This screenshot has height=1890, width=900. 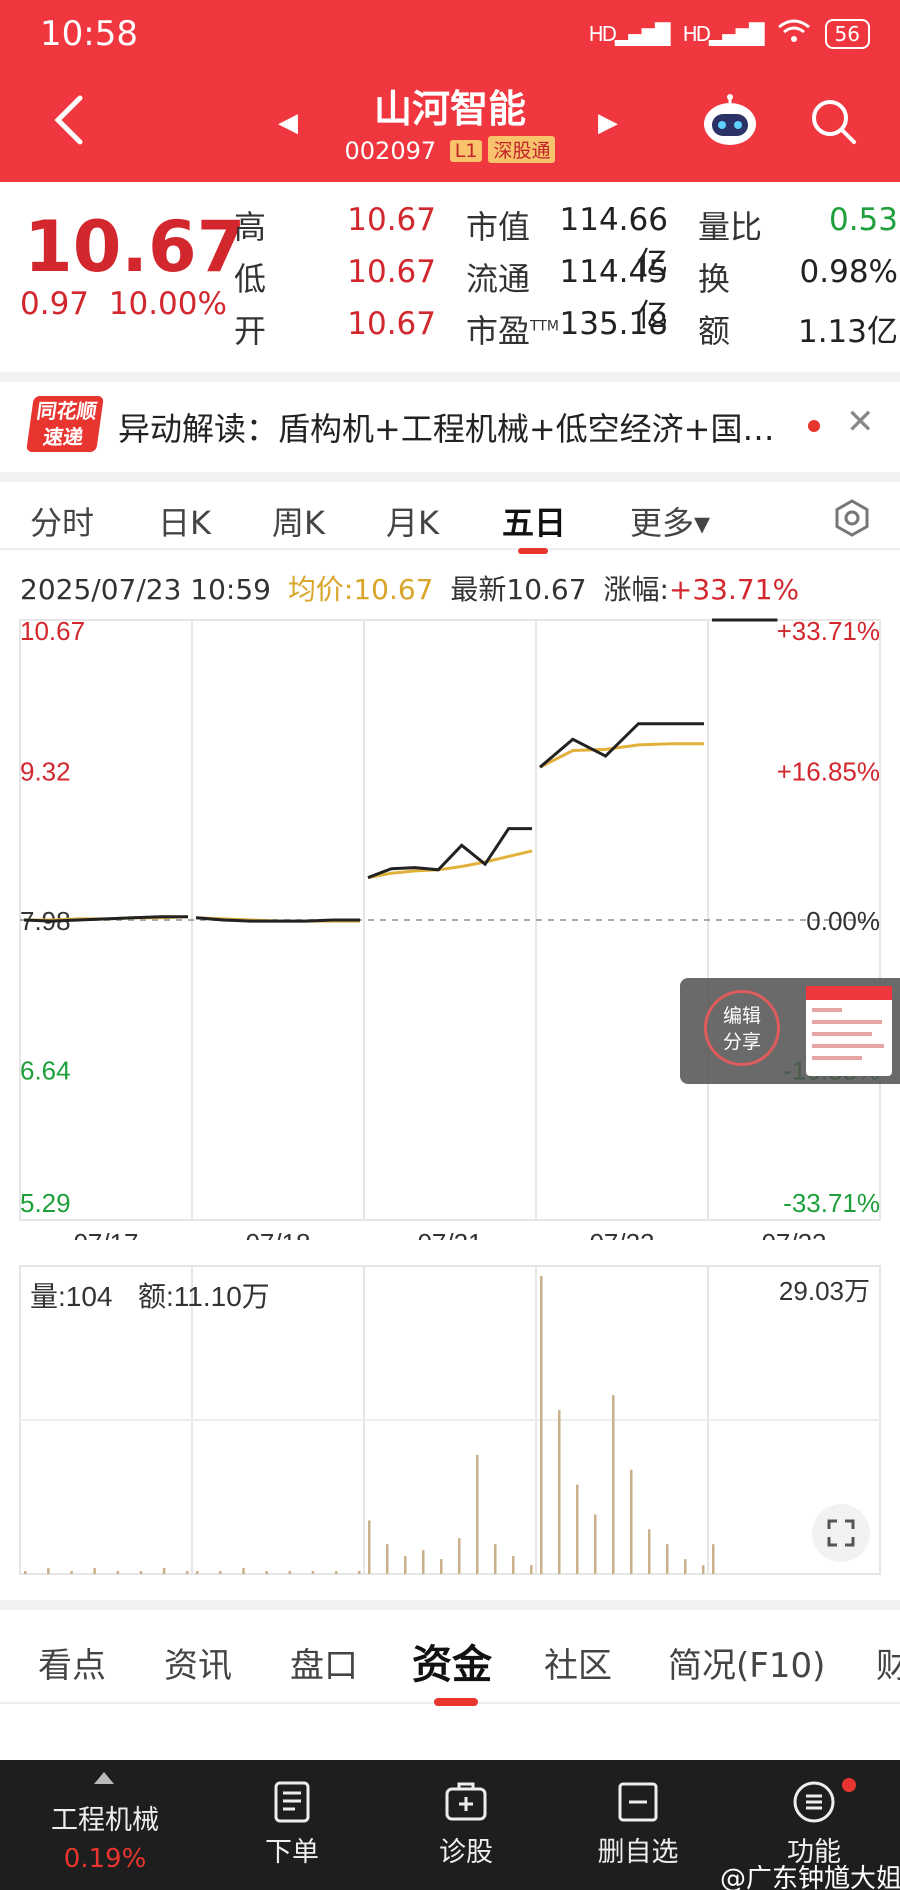 I want to click on close-icon: ✕, so click(x=860, y=422).